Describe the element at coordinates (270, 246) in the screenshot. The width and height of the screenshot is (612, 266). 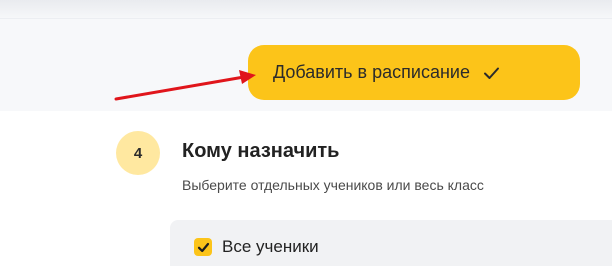
I see `all-students-label: Все ученики` at that location.